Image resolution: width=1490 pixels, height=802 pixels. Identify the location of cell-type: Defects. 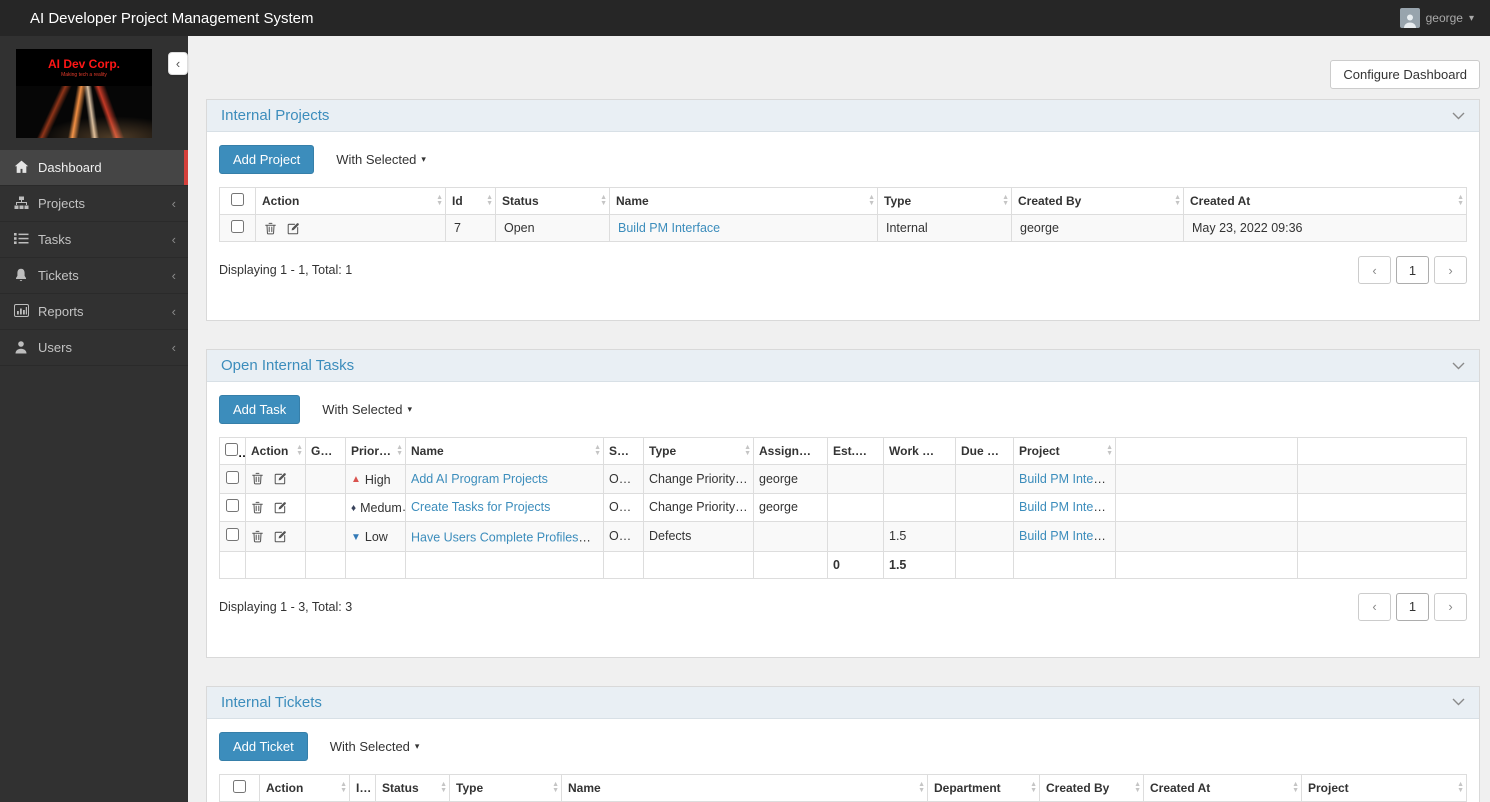
(698, 536).